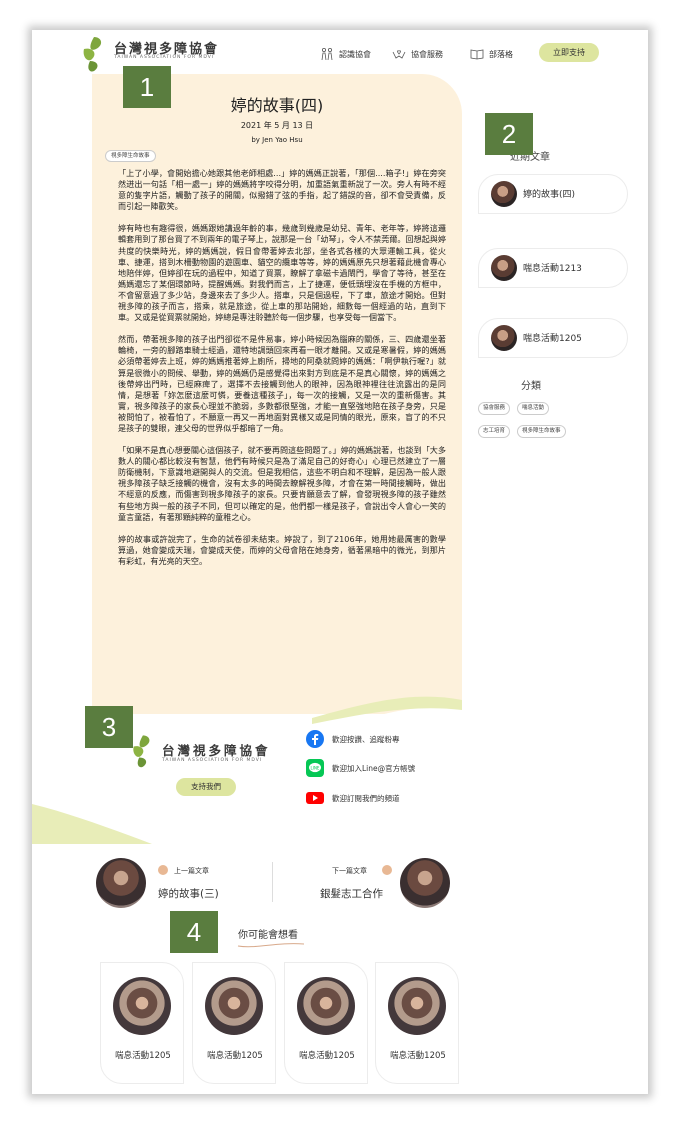 Image resolution: width=694 pixels, height=1127 pixels. I want to click on footer-logo-text: 台灣視多障協會, so click(216, 749).